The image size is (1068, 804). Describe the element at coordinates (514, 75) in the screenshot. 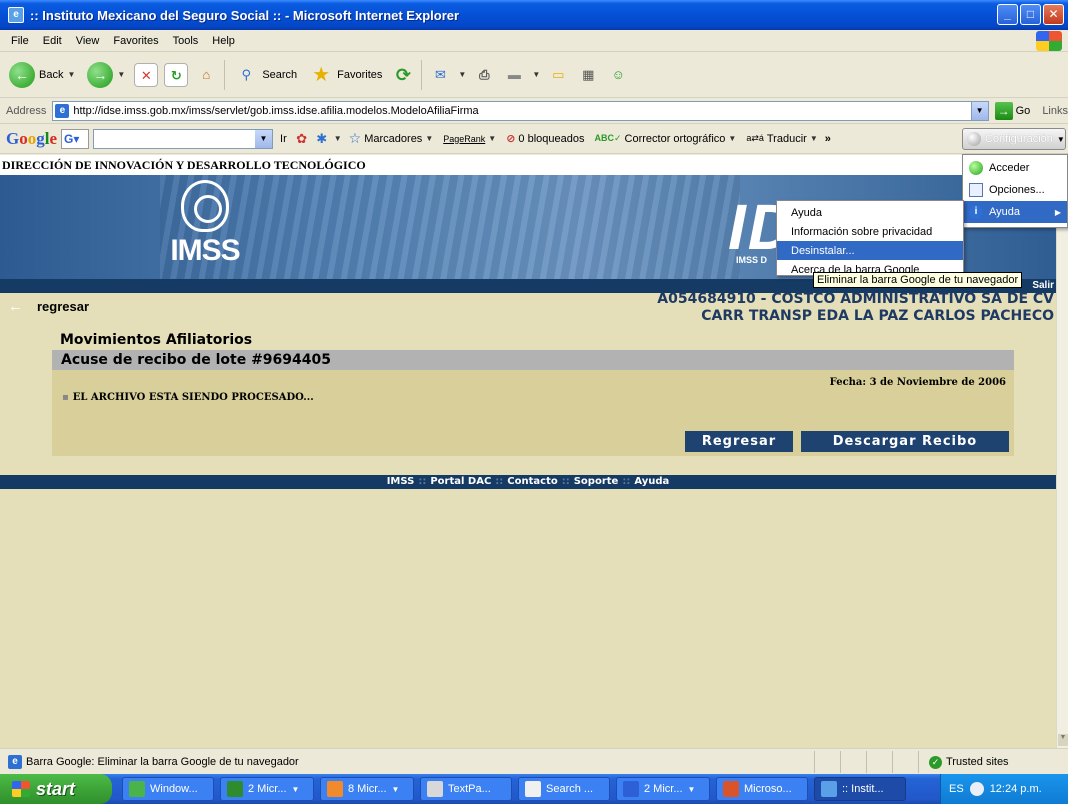

I see `edit-icon: ▬` at that location.